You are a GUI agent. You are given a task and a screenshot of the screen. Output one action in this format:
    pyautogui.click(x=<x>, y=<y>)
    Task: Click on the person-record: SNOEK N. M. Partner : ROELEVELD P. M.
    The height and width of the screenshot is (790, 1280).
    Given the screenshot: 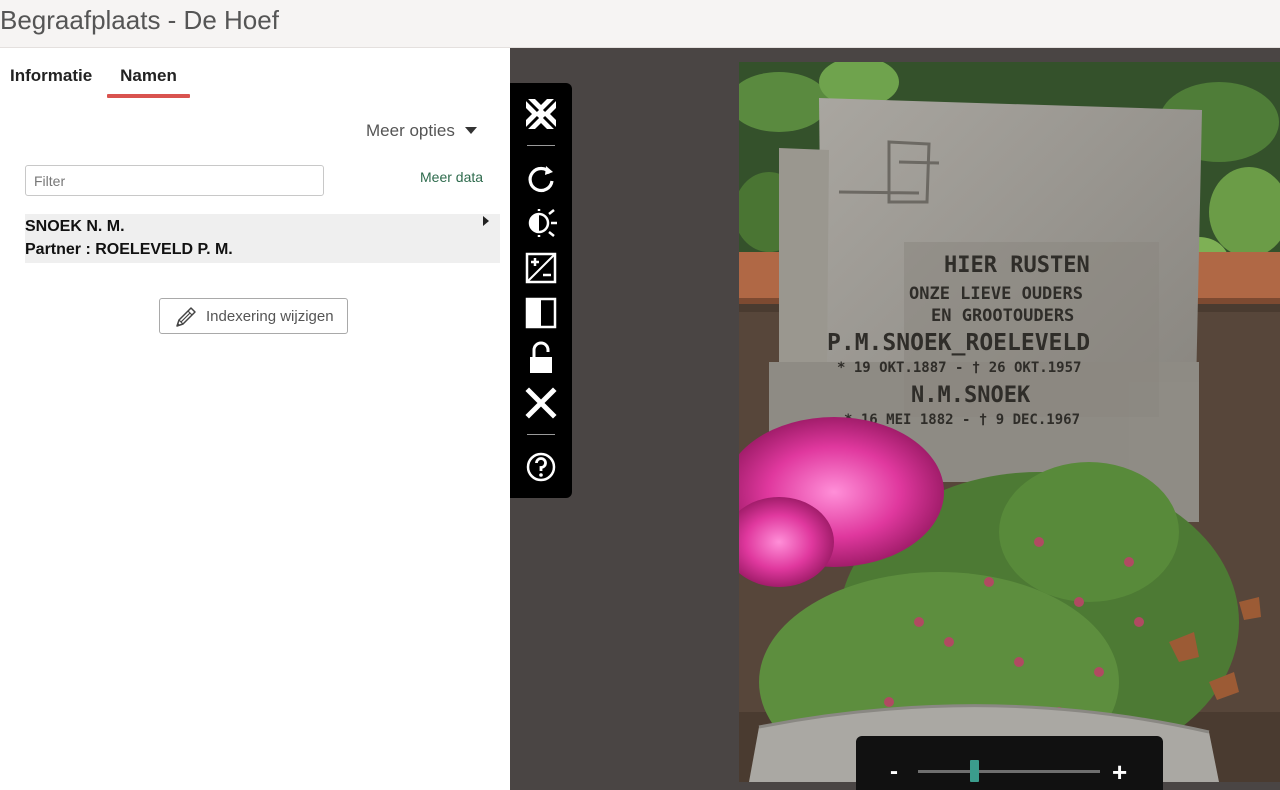 What is the action you would take?
    pyautogui.click(x=262, y=238)
    